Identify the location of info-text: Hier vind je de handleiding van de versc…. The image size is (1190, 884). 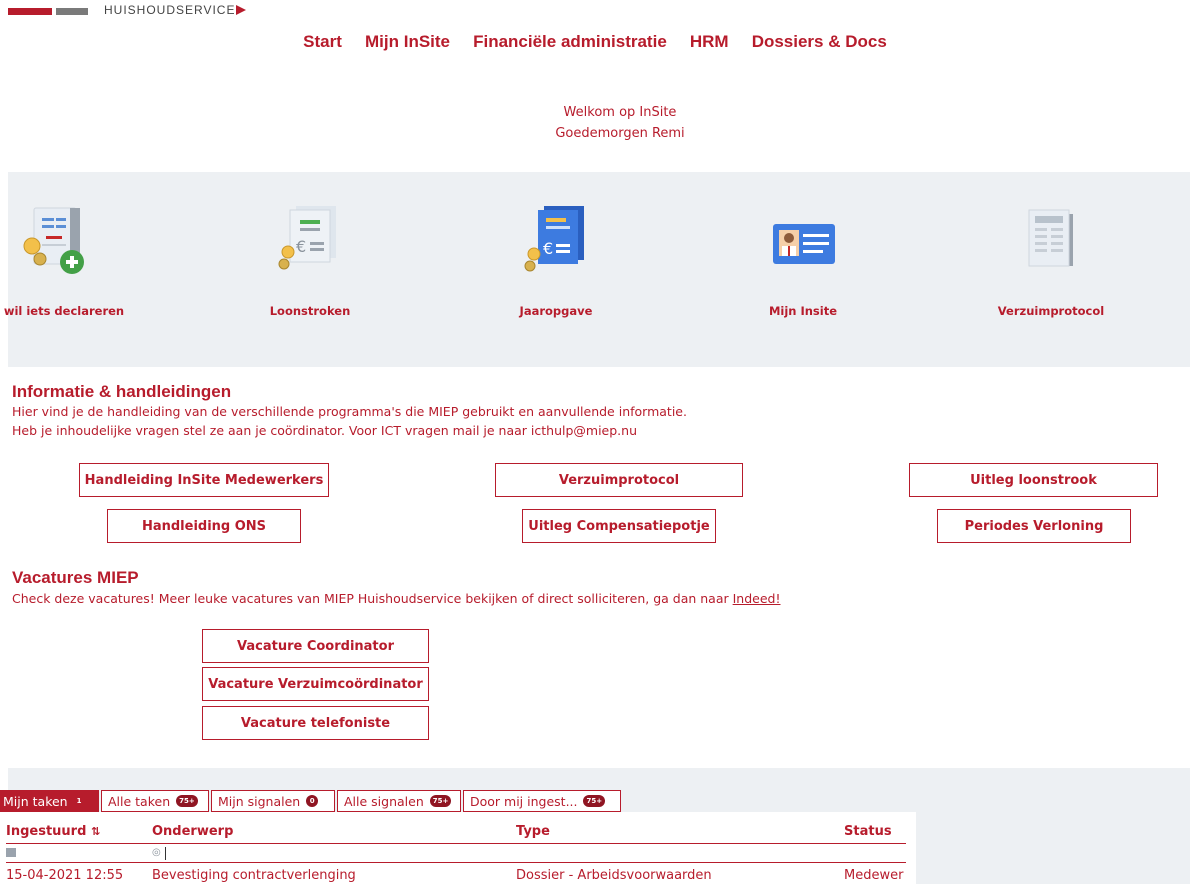
(349, 421).